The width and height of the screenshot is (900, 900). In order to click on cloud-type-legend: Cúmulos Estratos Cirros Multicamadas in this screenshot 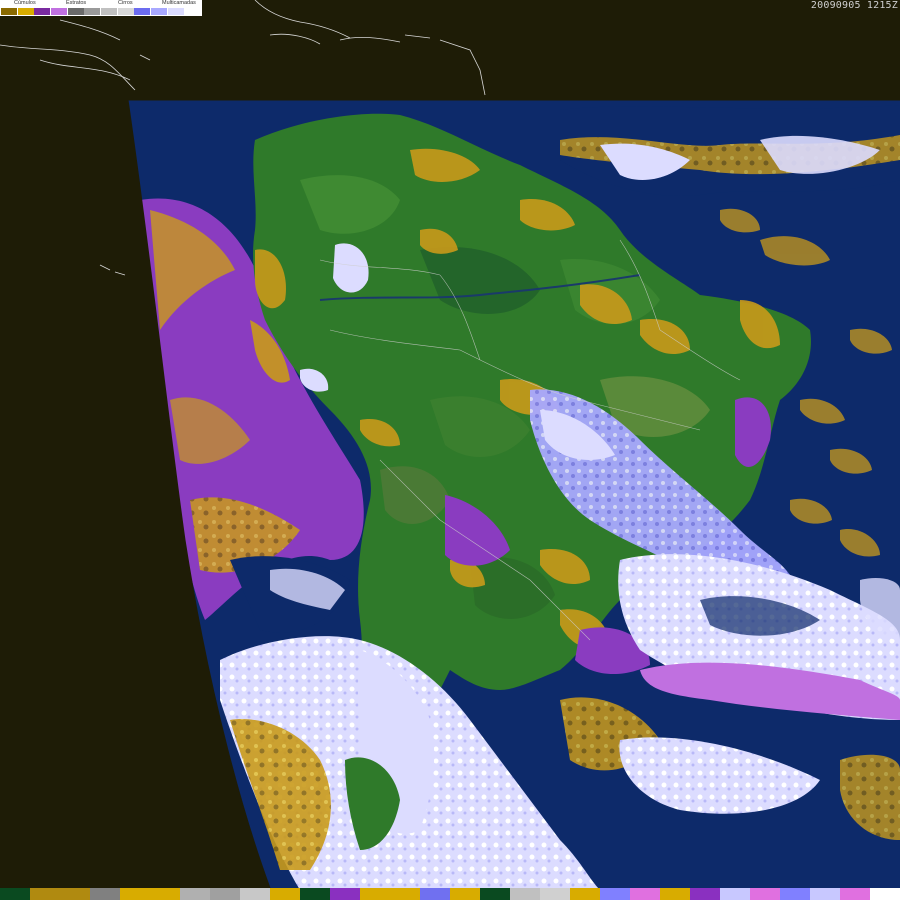, I will do `click(101, 8)`.